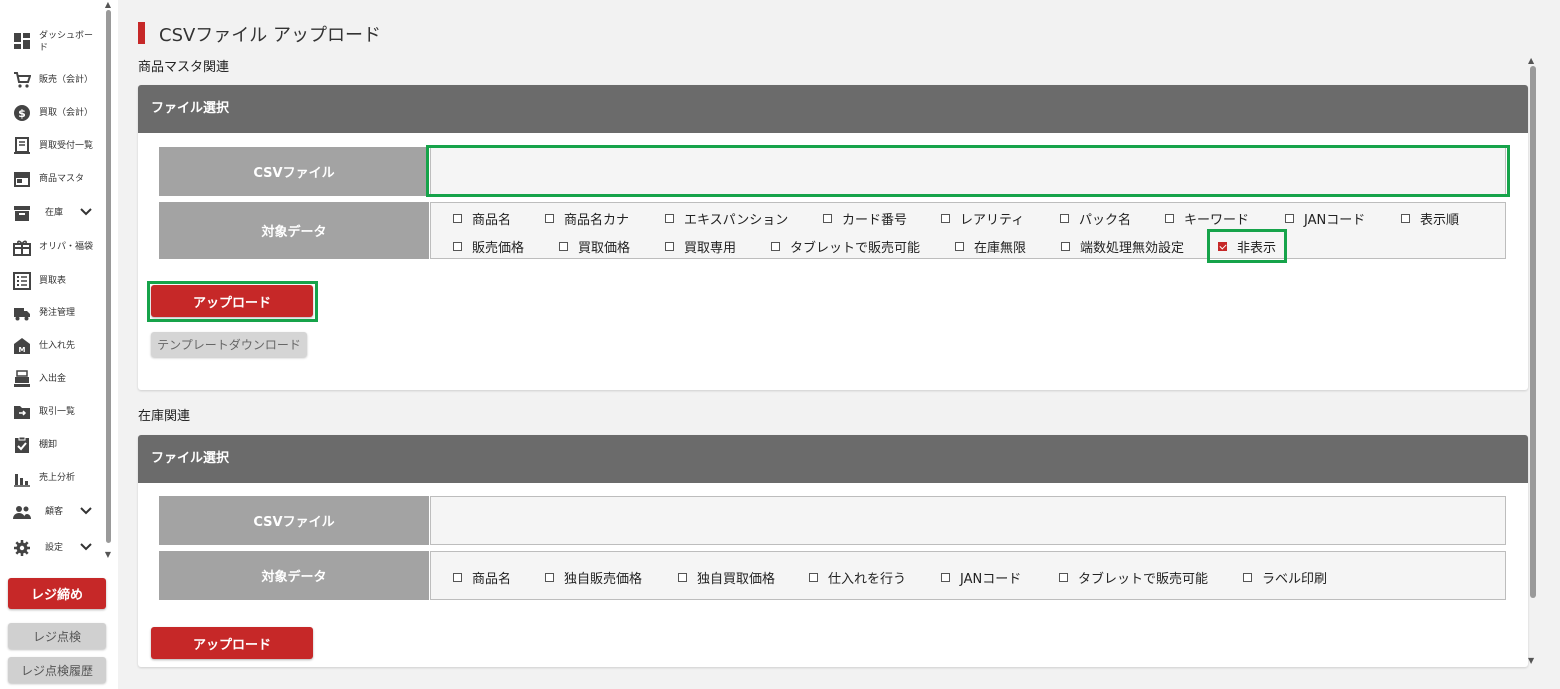  What do you see at coordinates (108, 555) in the screenshot?
I see `sidebar-scroll-down-arrow: ▼` at bounding box center [108, 555].